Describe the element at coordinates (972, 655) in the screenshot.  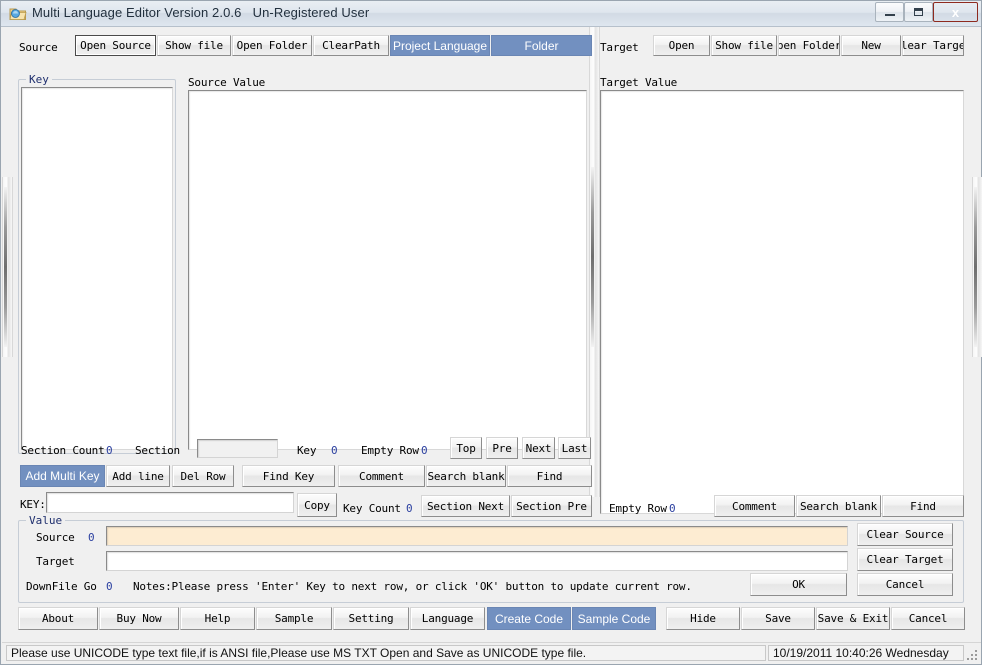
I see `resize-grip-icon` at that location.